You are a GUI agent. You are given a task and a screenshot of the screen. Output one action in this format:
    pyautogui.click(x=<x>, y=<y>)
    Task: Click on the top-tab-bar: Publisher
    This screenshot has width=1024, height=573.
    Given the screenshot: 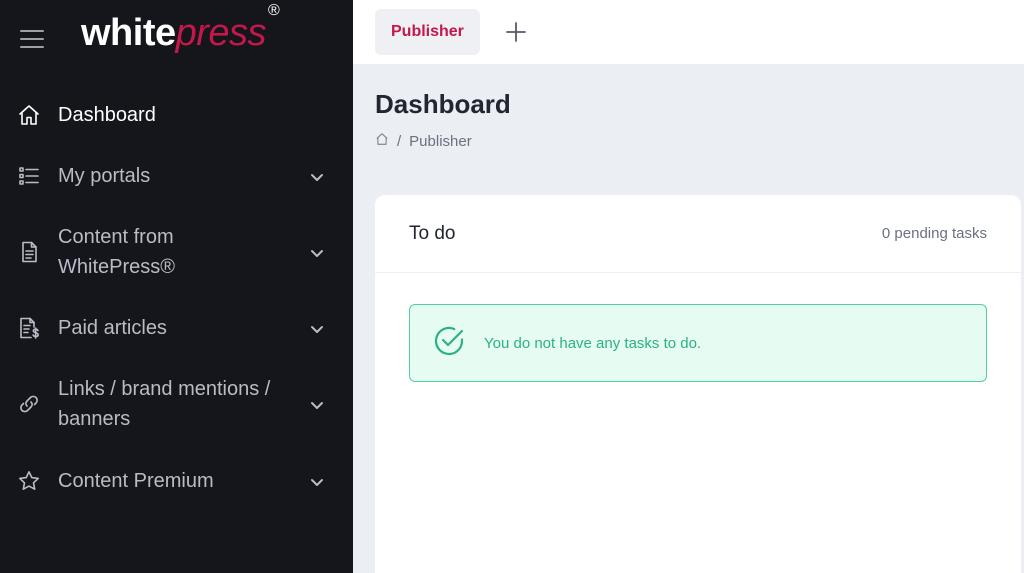 What is the action you would take?
    pyautogui.click(x=688, y=32)
    